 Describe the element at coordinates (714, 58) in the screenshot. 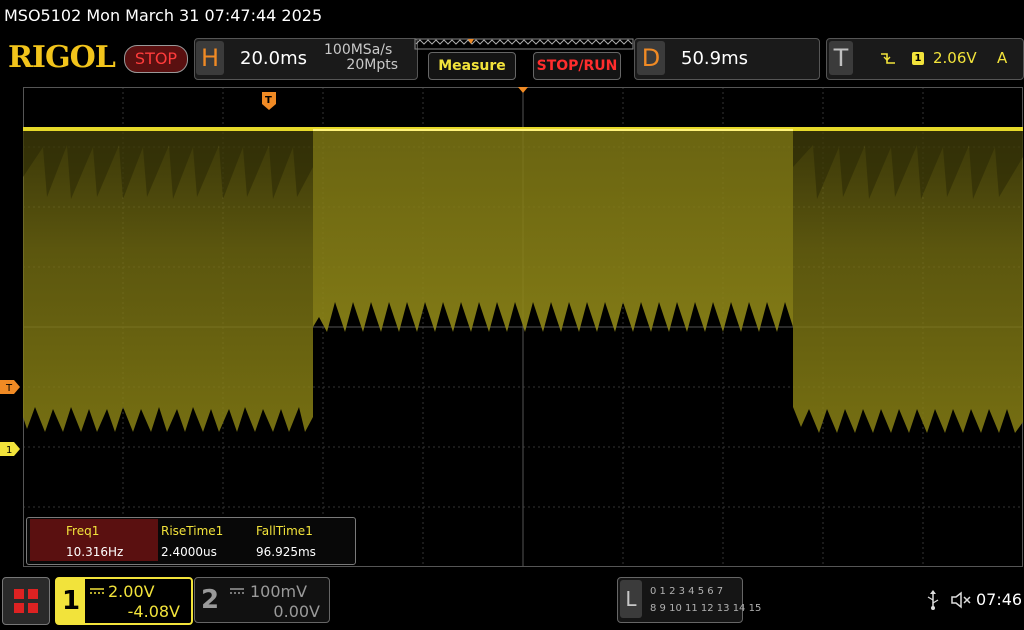

I see `delay-value: 50.9ms` at that location.